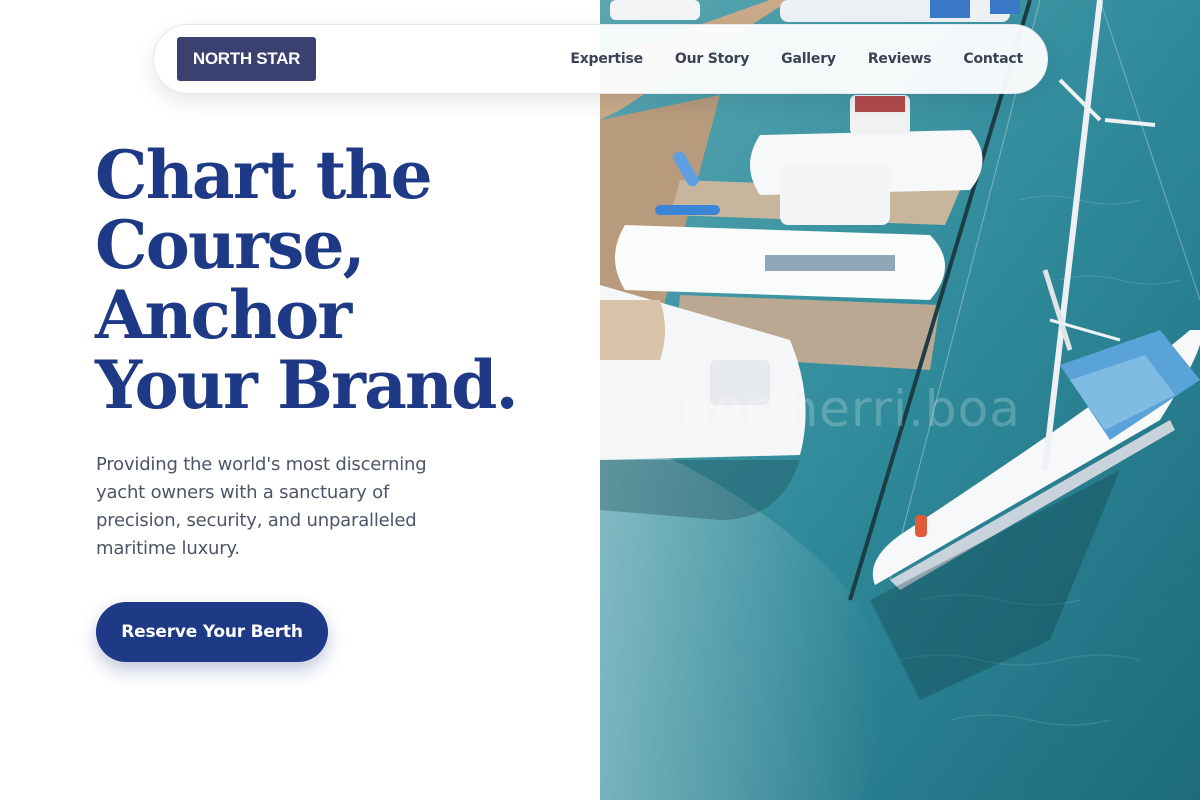  I want to click on nav-link-gallery: Gallery, so click(808, 59).